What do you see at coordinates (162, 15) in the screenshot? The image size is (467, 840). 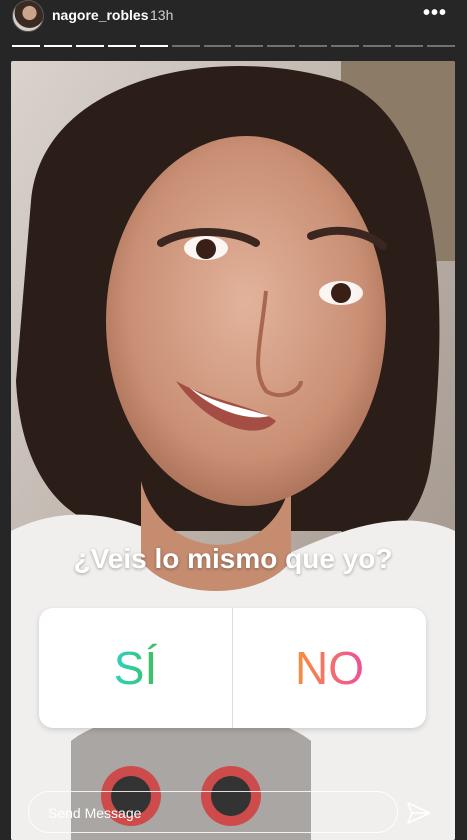 I see `timestamp: 13h` at bounding box center [162, 15].